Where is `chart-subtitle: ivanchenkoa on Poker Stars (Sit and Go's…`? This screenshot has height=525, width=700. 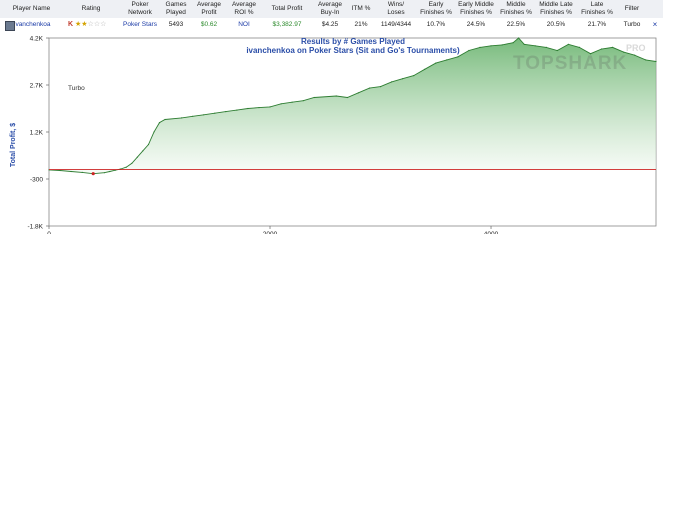
chart-subtitle: ivanchenkoa on Poker Stars (Sit and Go's… is located at coordinates (353, 50).